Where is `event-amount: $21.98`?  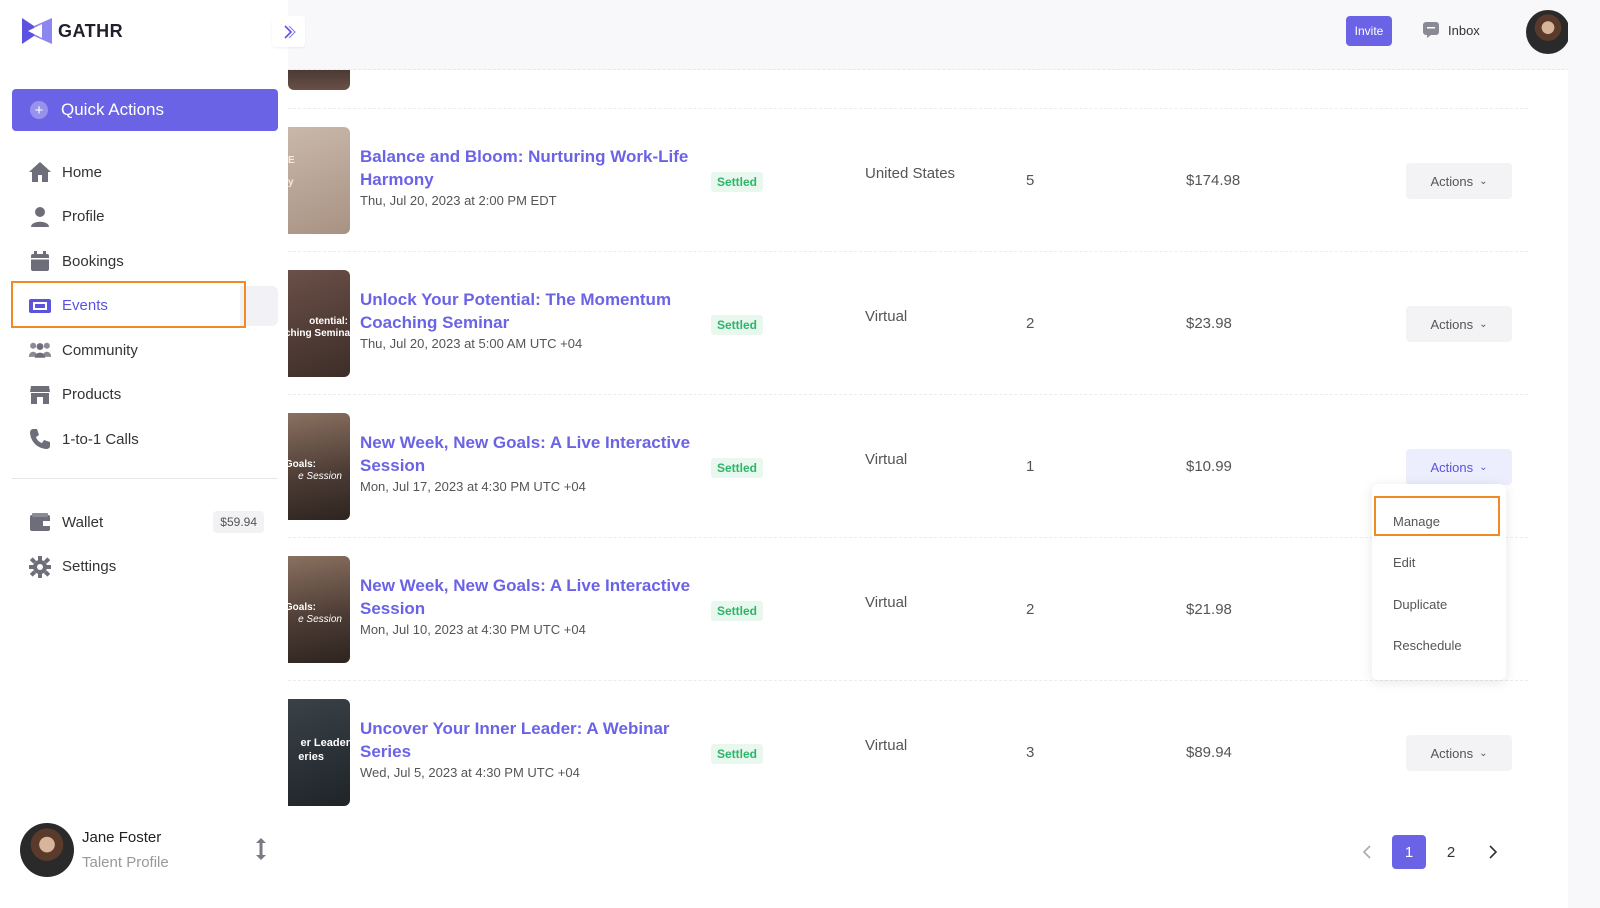 event-amount: $21.98 is located at coordinates (1209, 609).